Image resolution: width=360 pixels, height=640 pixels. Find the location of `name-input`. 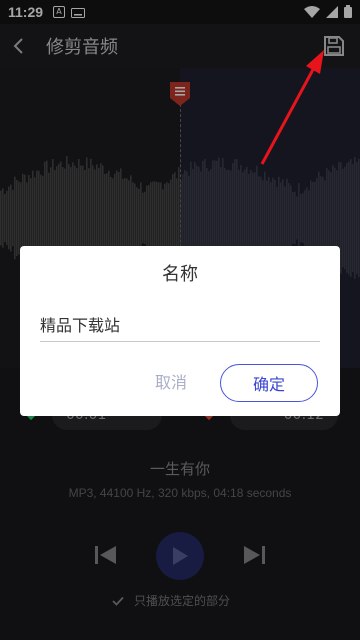

name-input is located at coordinates (180, 324).